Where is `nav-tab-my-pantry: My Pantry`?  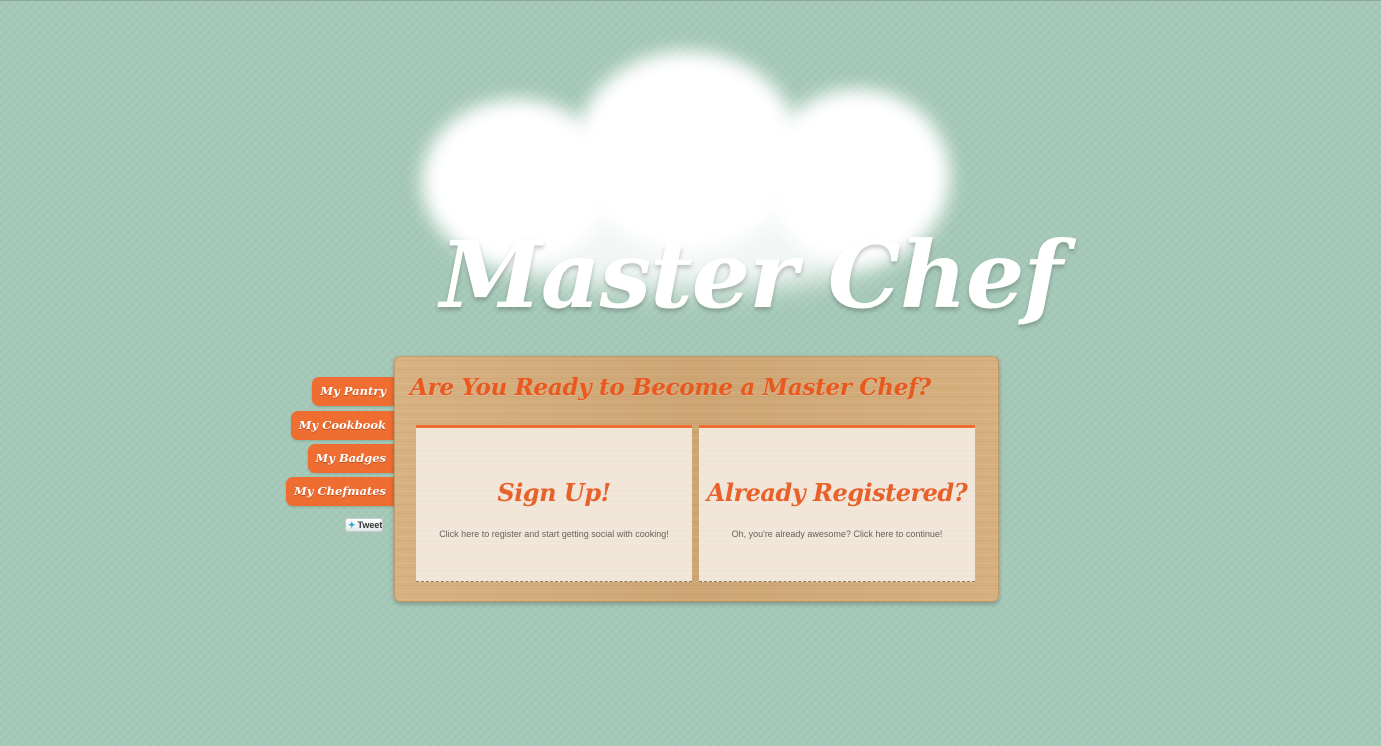
nav-tab-my-pantry: My Pantry is located at coordinates (354, 391).